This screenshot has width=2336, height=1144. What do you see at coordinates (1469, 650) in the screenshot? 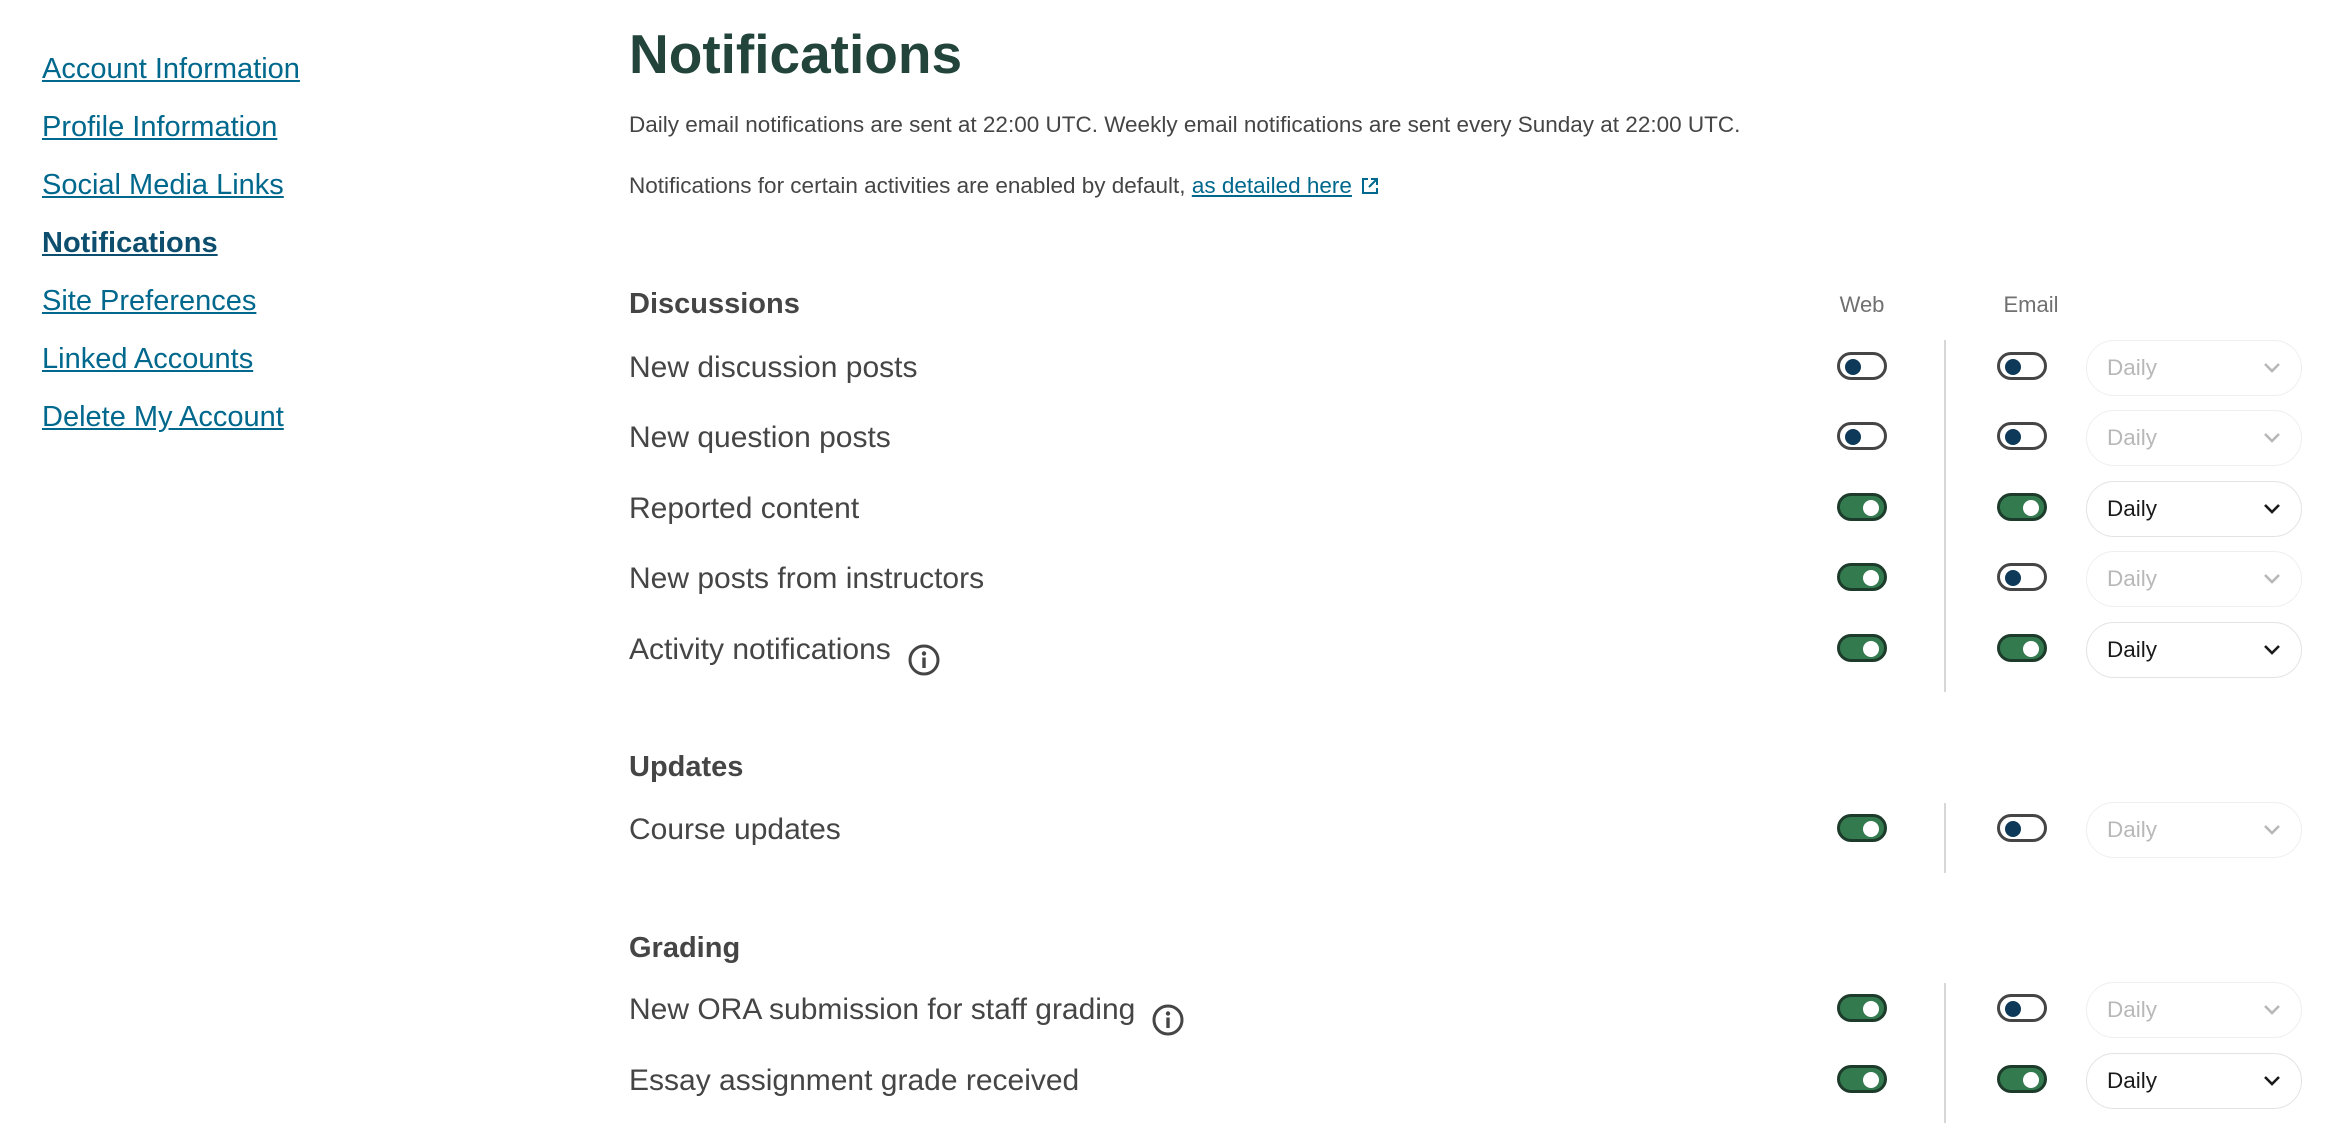
I see `notification-row: Activity notifications Daily` at bounding box center [1469, 650].